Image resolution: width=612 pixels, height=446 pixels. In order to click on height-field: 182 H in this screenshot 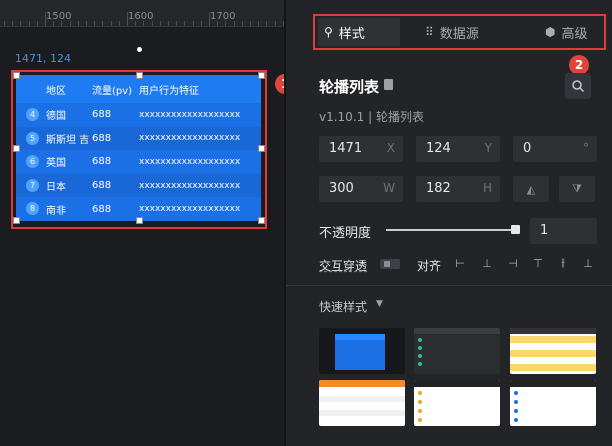, I will do `click(458, 189)`.